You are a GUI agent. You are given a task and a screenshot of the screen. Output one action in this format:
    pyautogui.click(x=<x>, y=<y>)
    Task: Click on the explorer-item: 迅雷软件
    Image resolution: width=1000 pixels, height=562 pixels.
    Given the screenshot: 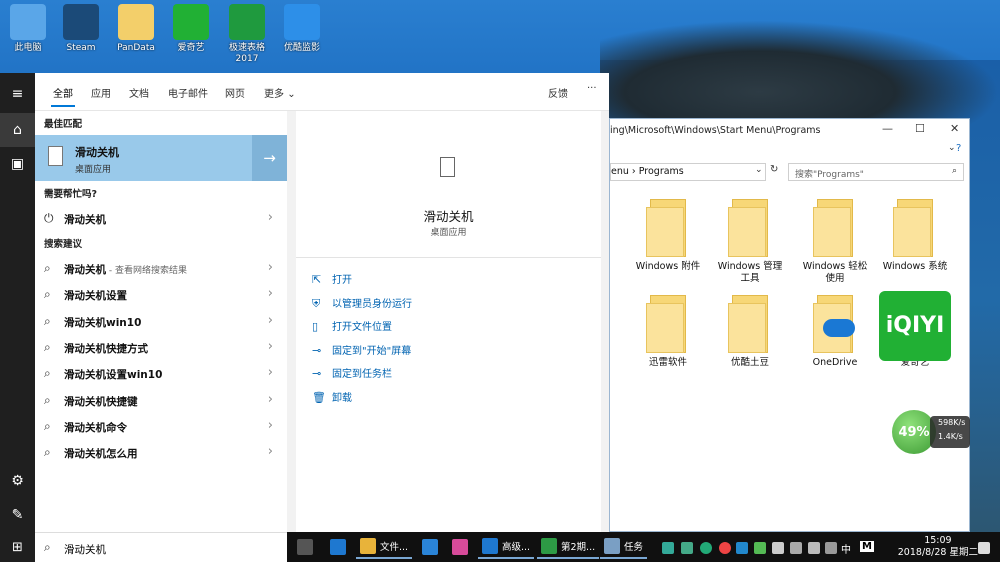 What is the action you would take?
    pyautogui.click(x=668, y=332)
    